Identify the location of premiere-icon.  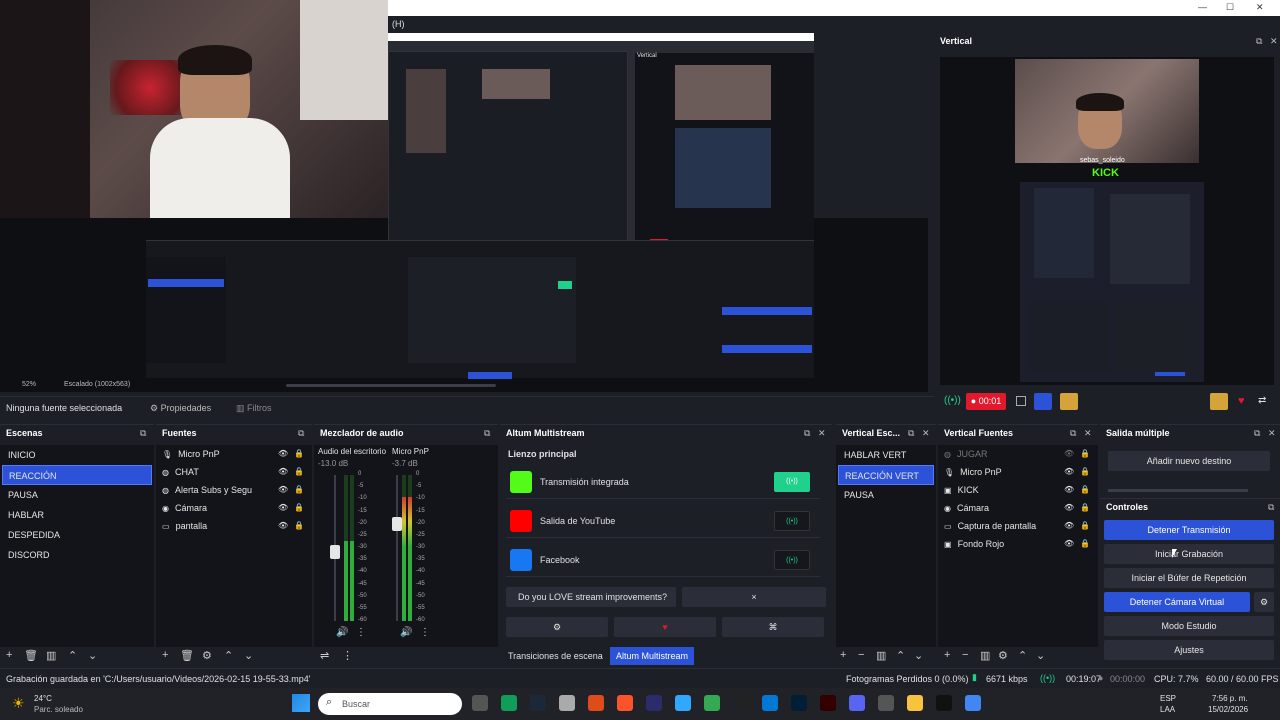
(683, 703).